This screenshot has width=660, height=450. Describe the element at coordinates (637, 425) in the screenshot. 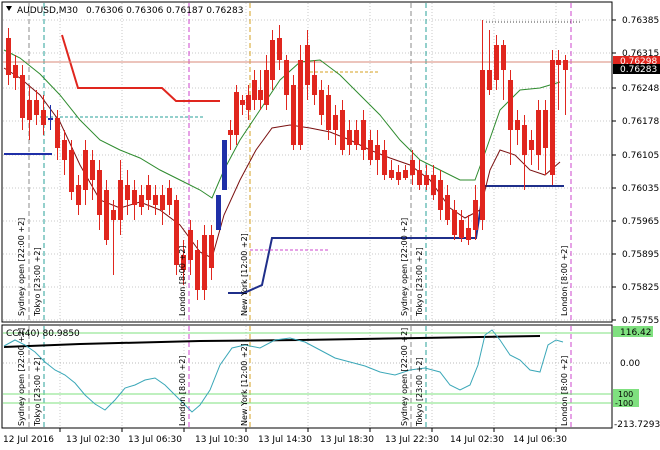

I see `osc-bottom-label: -213.7293` at that location.